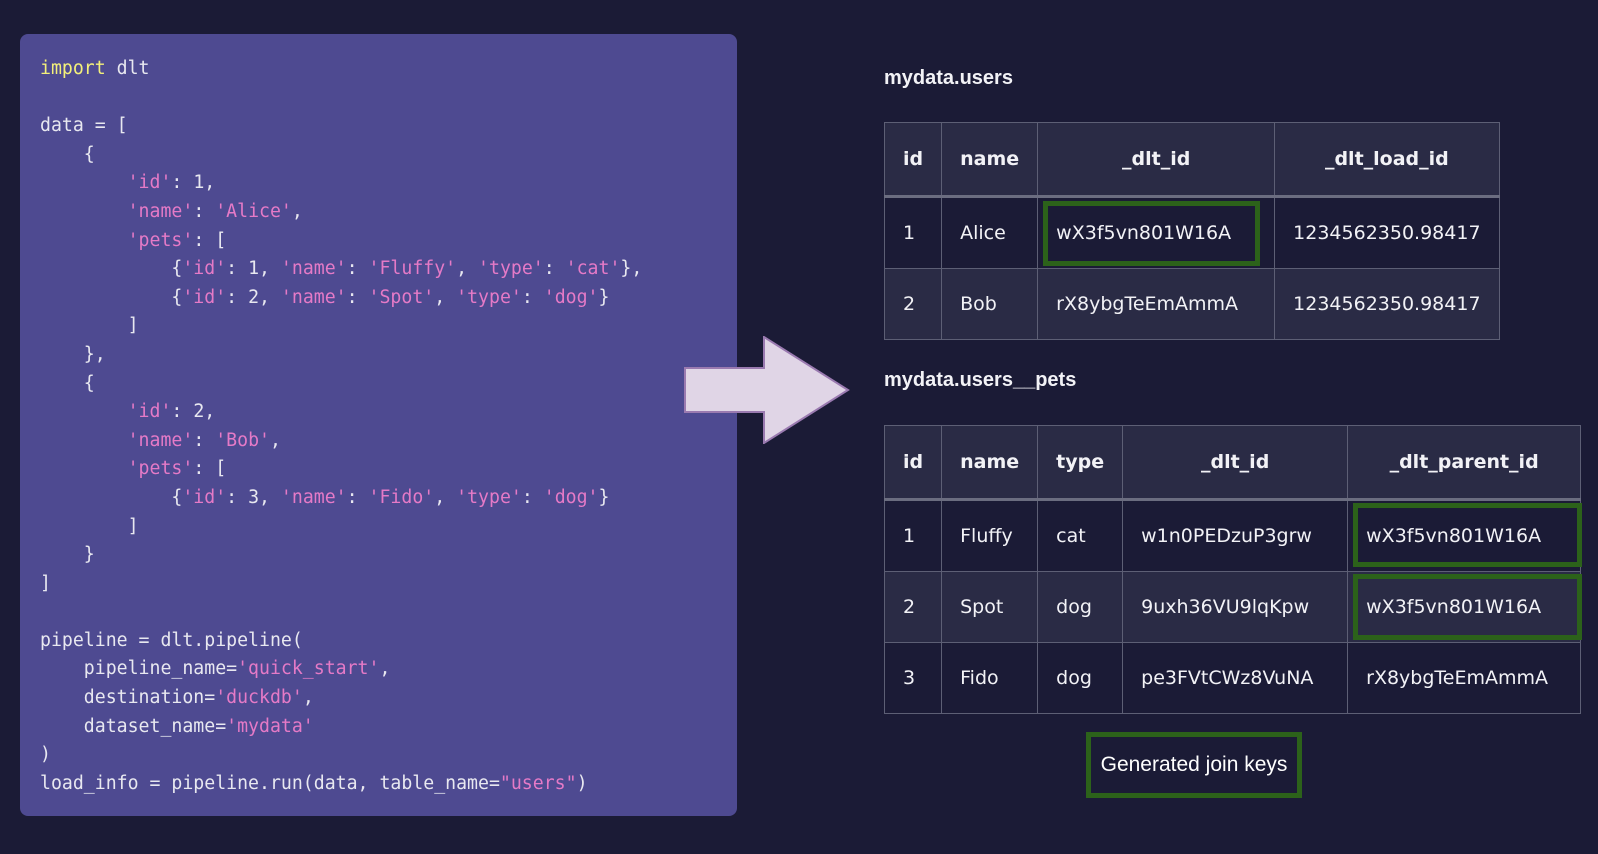  I want to click on code-line: }, so click(341, 555).